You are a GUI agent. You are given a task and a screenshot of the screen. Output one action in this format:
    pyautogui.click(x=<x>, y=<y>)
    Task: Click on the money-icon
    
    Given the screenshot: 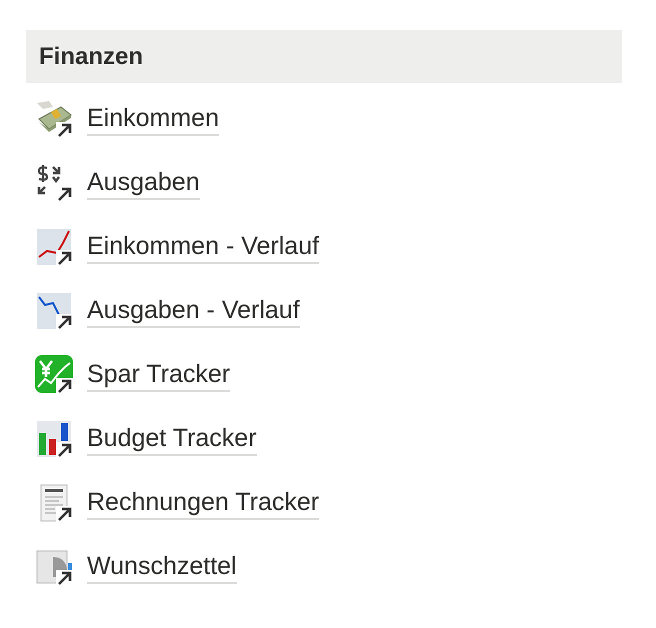 What is the action you would take?
    pyautogui.click(x=55, y=119)
    